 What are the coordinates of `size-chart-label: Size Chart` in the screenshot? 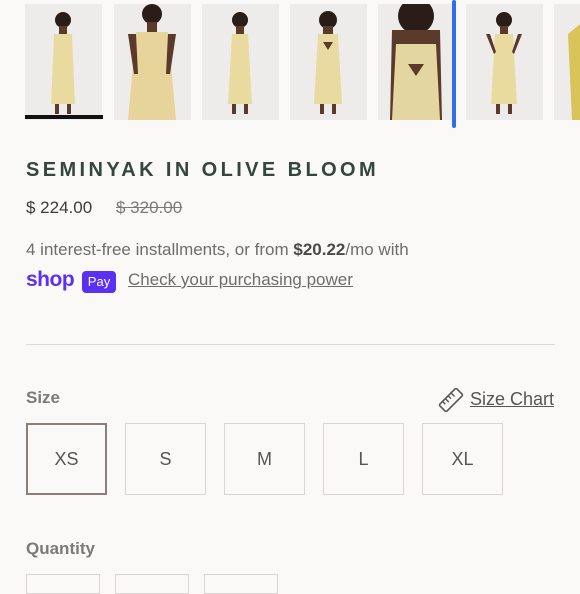 It's located at (512, 399).